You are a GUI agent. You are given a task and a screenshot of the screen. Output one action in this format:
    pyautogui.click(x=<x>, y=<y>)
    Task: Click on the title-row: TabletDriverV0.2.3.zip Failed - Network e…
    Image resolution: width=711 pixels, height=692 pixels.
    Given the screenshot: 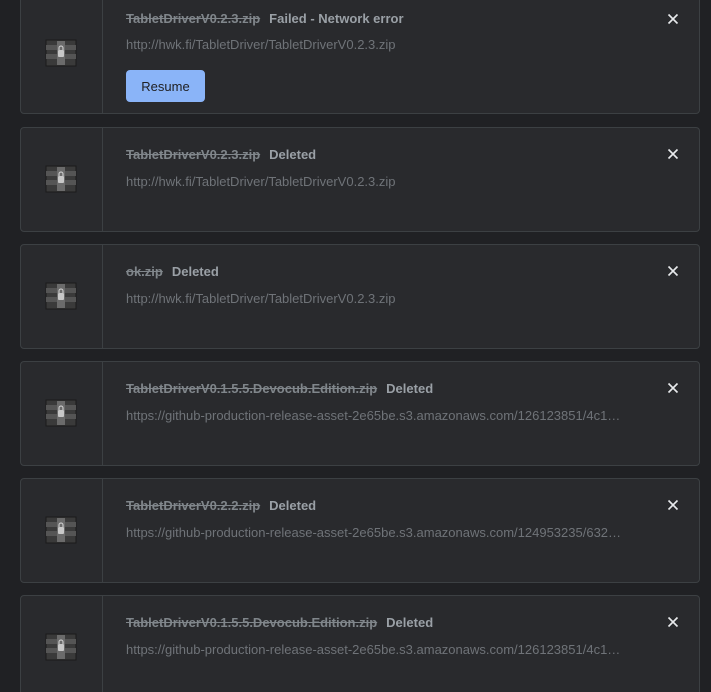 What is the action you would take?
    pyautogui.click(x=265, y=18)
    